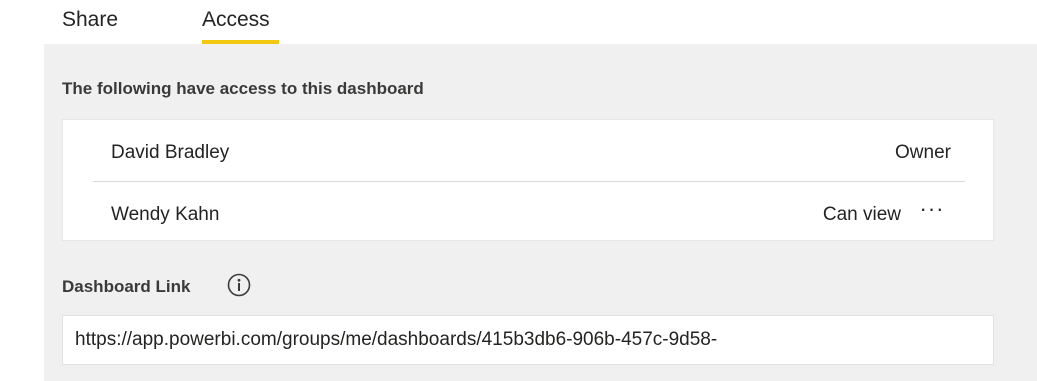 Image resolution: width=1037 pixels, height=381 pixels. I want to click on tab-access: Access, so click(236, 20).